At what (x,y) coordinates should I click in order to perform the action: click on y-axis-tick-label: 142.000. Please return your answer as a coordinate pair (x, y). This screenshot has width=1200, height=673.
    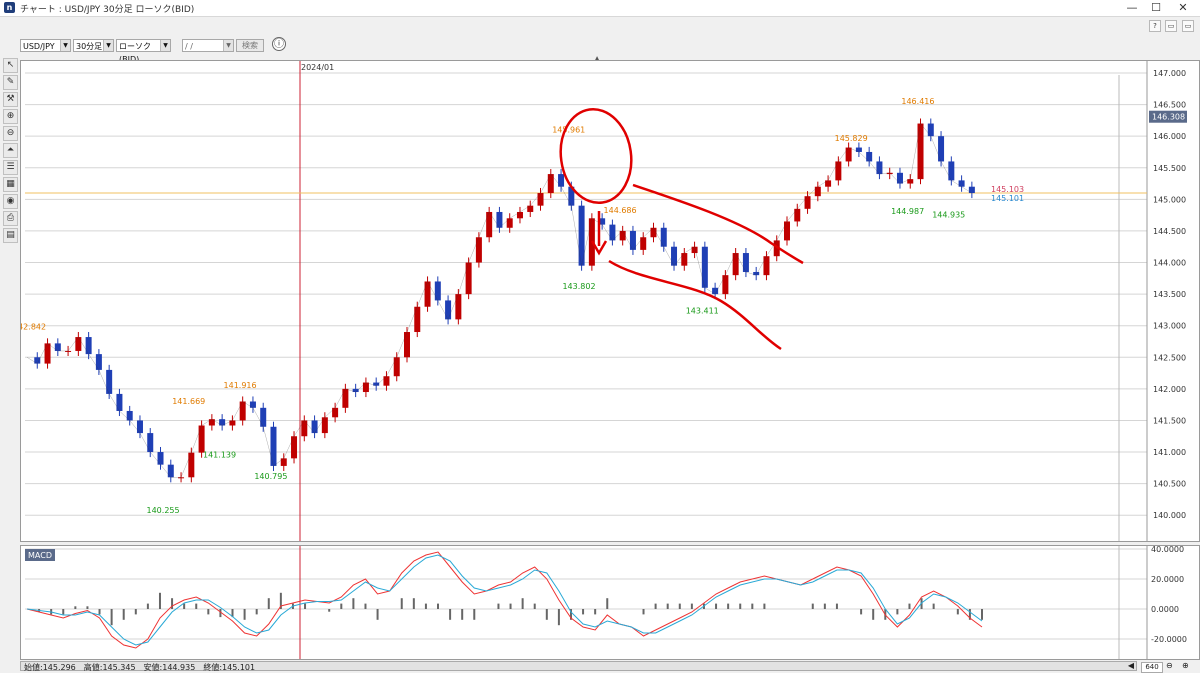
    Looking at the image, I should click on (1169, 389).